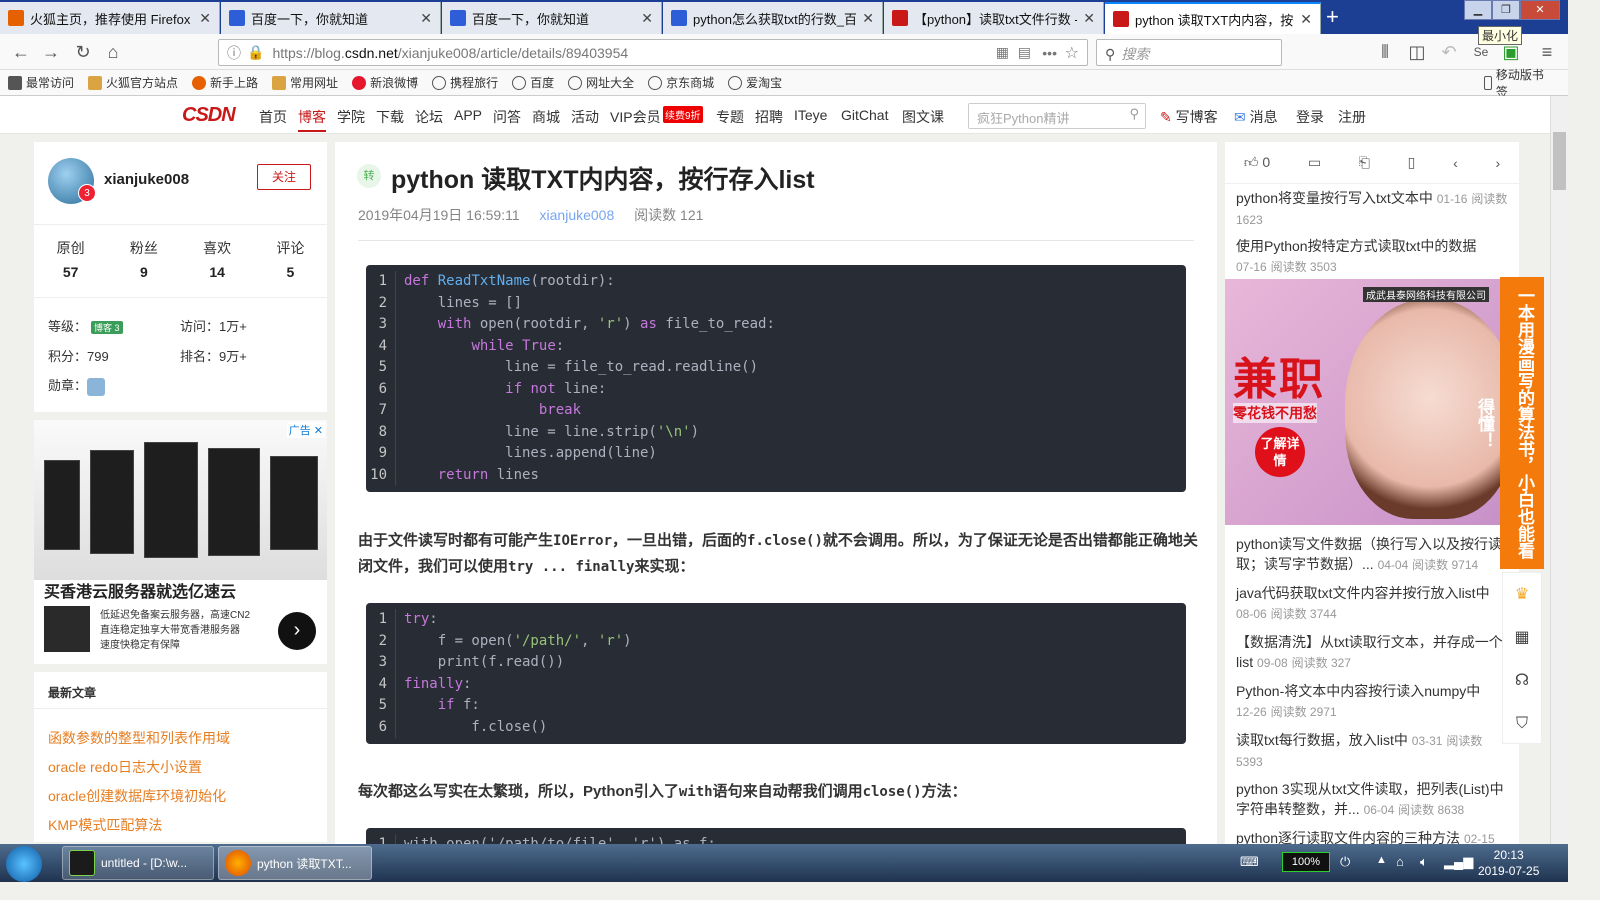 This screenshot has height=900, width=1600. What do you see at coordinates (1364, 162) in the screenshot?
I see `bookmark-icon: ⎗` at bounding box center [1364, 162].